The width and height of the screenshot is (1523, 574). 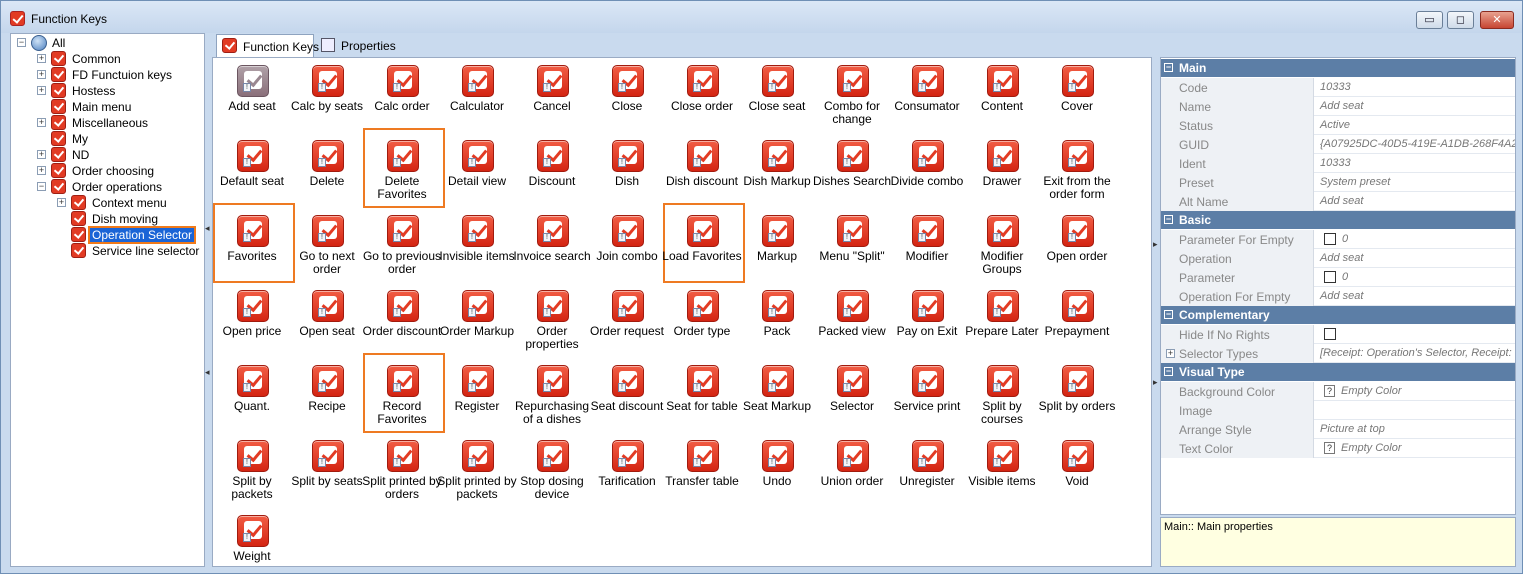 I want to click on function-key-pay-on-exit: ! Pay on Exit, so click(x=927, y=322).